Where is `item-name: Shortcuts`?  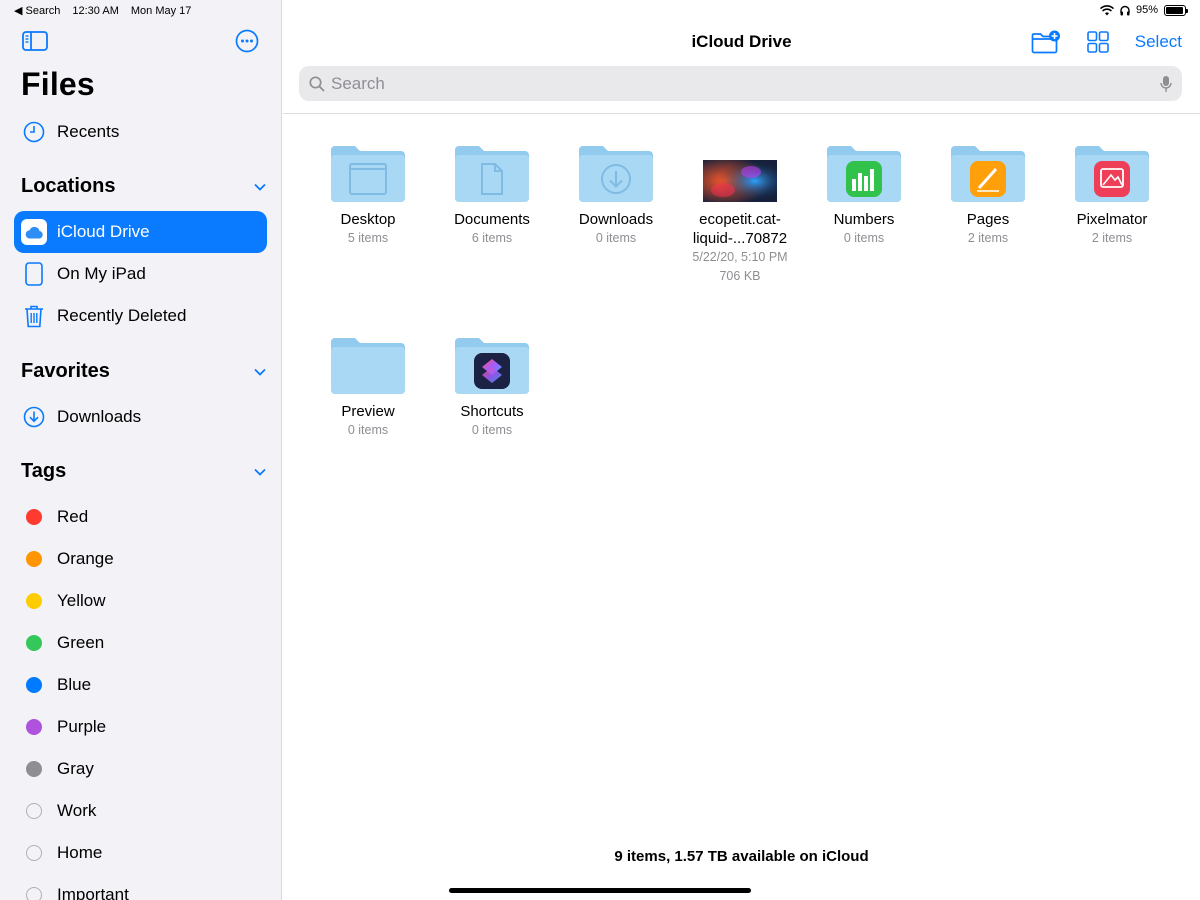 item-name: Shortcuts is located at coordinates (492, 411).